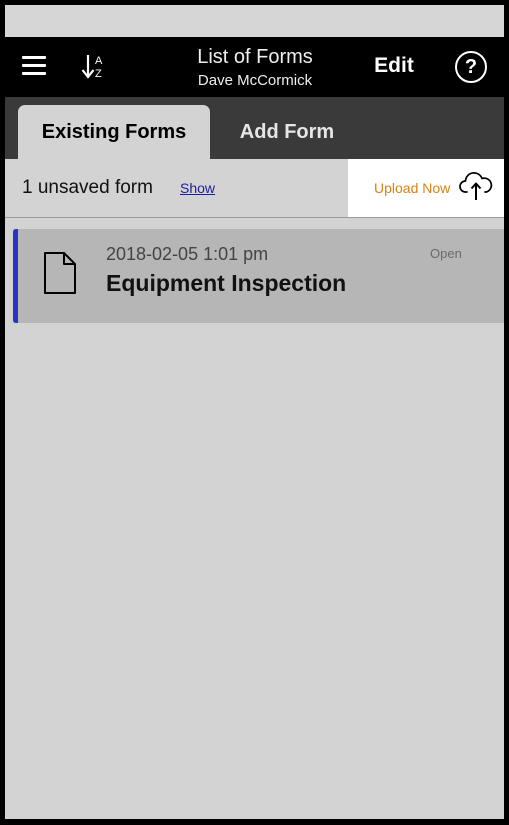 This screenshot has width=509, height=825. I want to click on navigation-bar: A Z List of Forms Dave McCormick Edit ?, so click(254, 67).